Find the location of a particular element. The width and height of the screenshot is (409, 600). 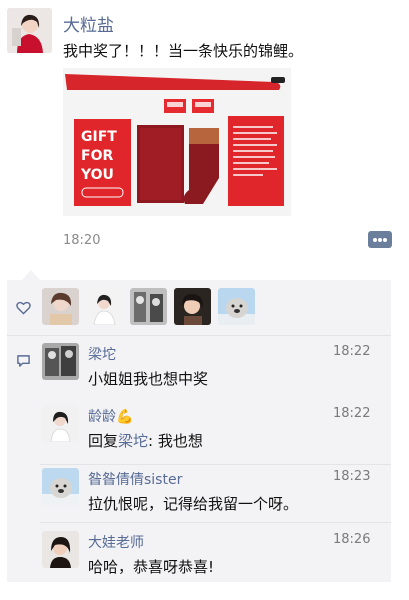

author-avatar is located at coordinates (29, 30).